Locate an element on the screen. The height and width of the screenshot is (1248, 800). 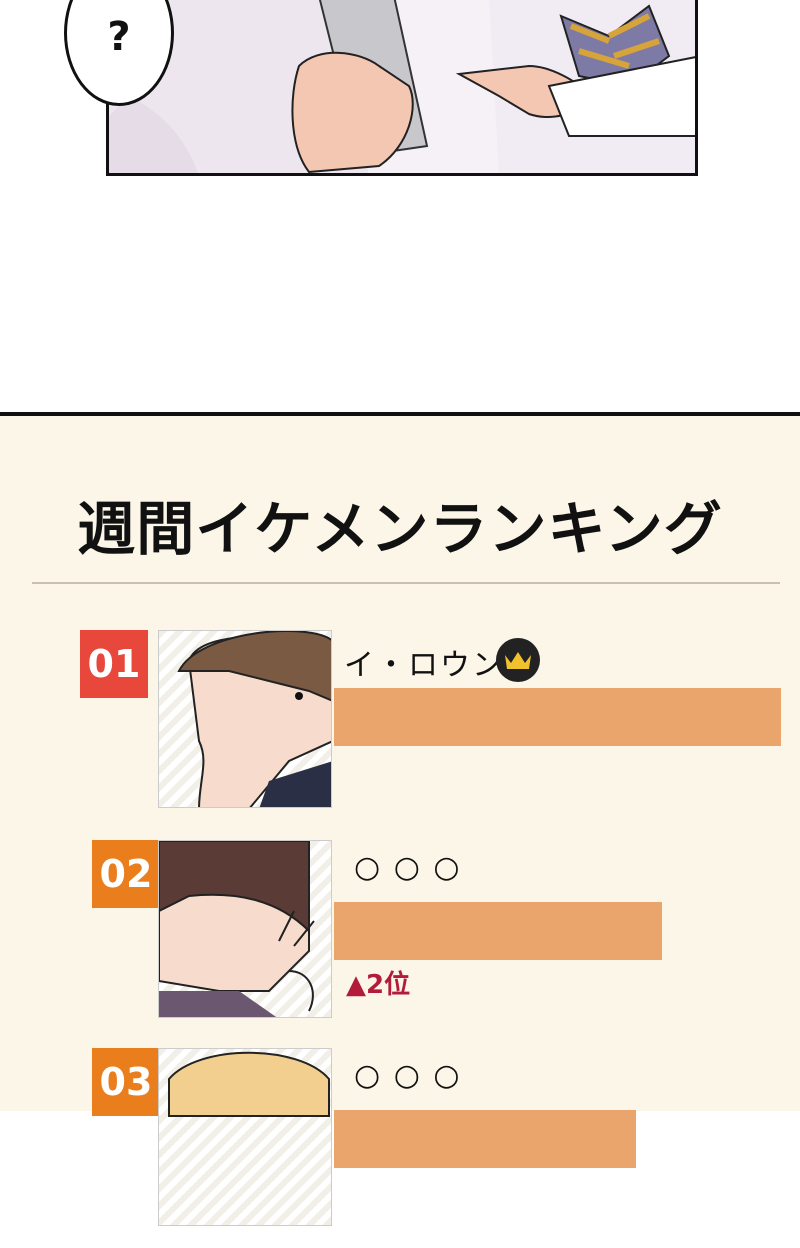
comic-illustration is located at coordinates (402, 86).